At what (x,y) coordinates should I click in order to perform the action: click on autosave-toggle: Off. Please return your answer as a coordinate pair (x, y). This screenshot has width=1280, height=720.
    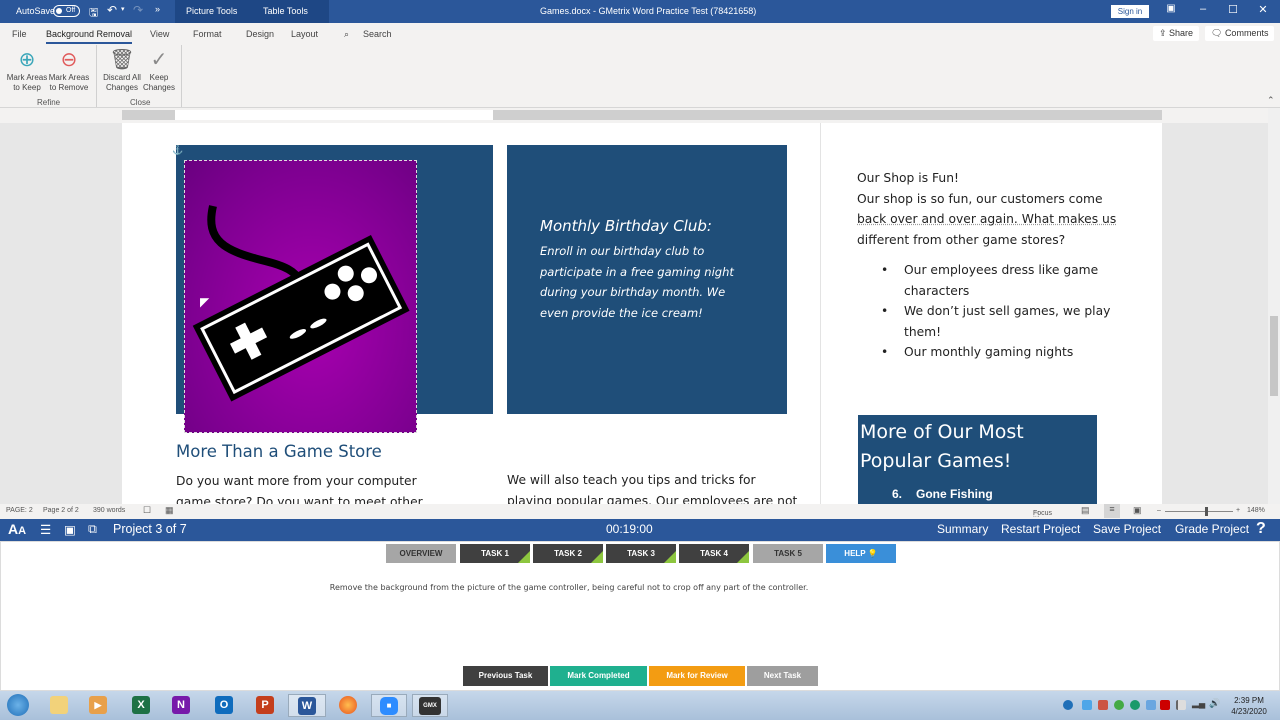
    Looking at the image, I should click on (66, 11).